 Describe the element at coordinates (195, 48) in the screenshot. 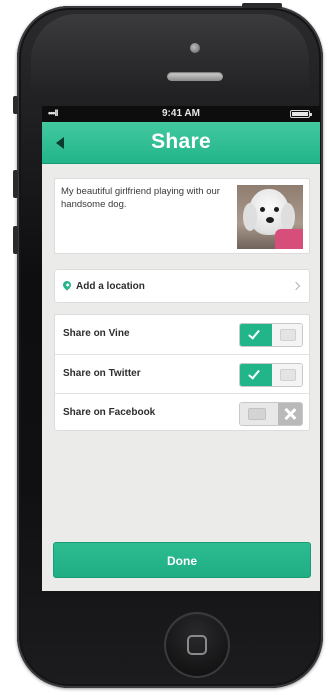

I see `front-camera` at that location.